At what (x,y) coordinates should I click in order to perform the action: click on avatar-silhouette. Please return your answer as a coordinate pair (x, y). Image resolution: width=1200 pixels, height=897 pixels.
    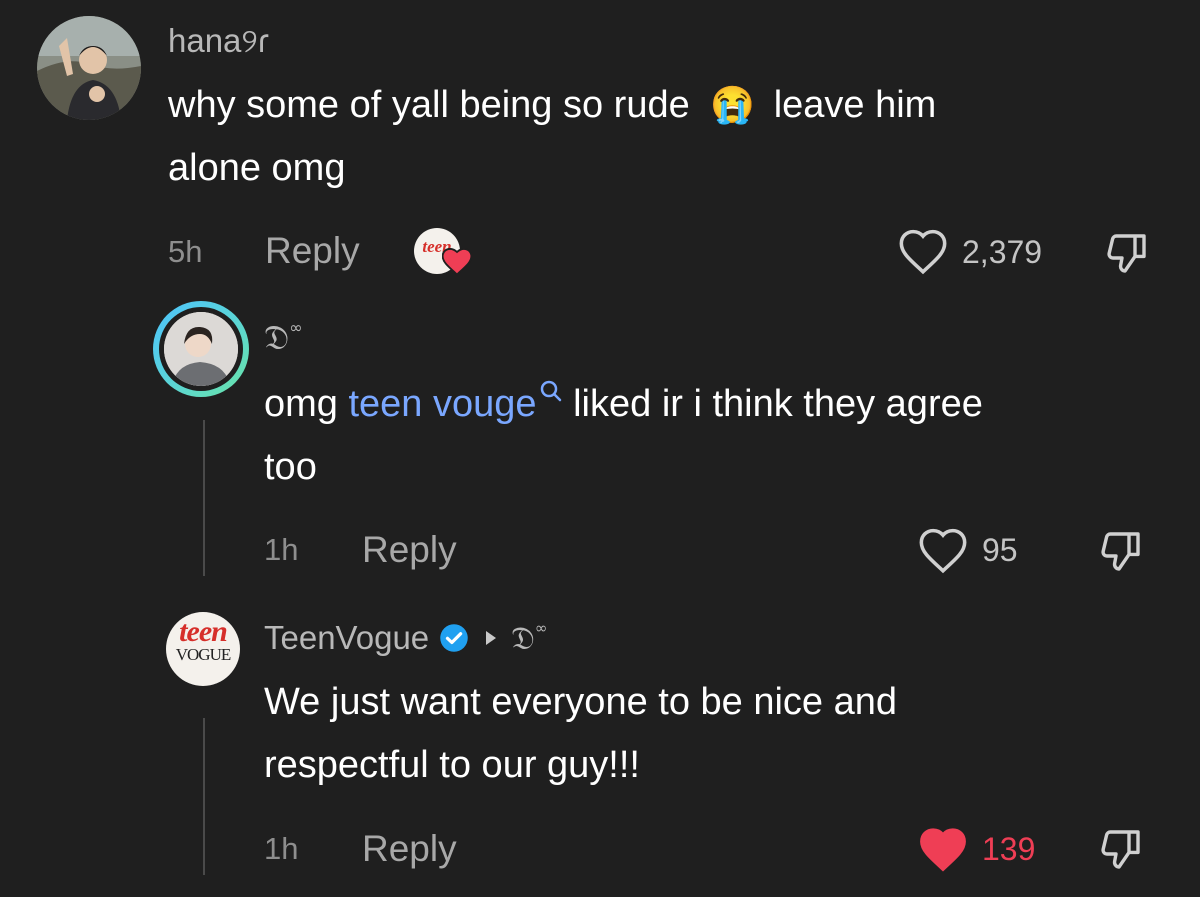
    Looking at the image, I should click on (201, 349).